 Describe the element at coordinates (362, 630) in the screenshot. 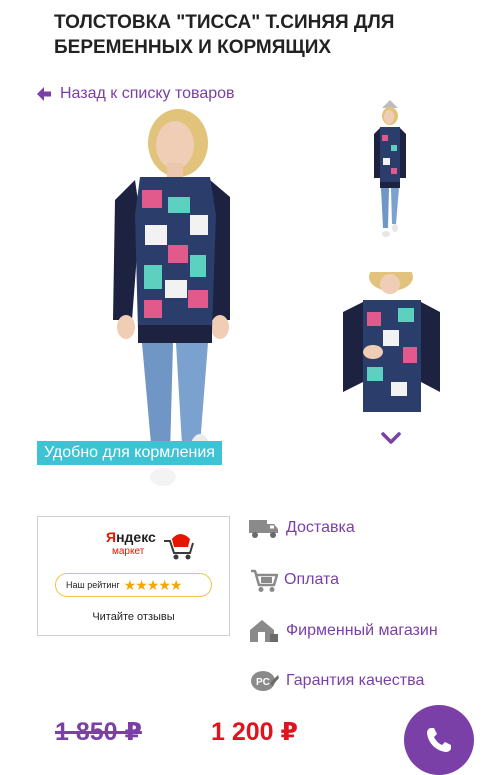

I see `brand-store-label: Фирменный магазин` at that location.